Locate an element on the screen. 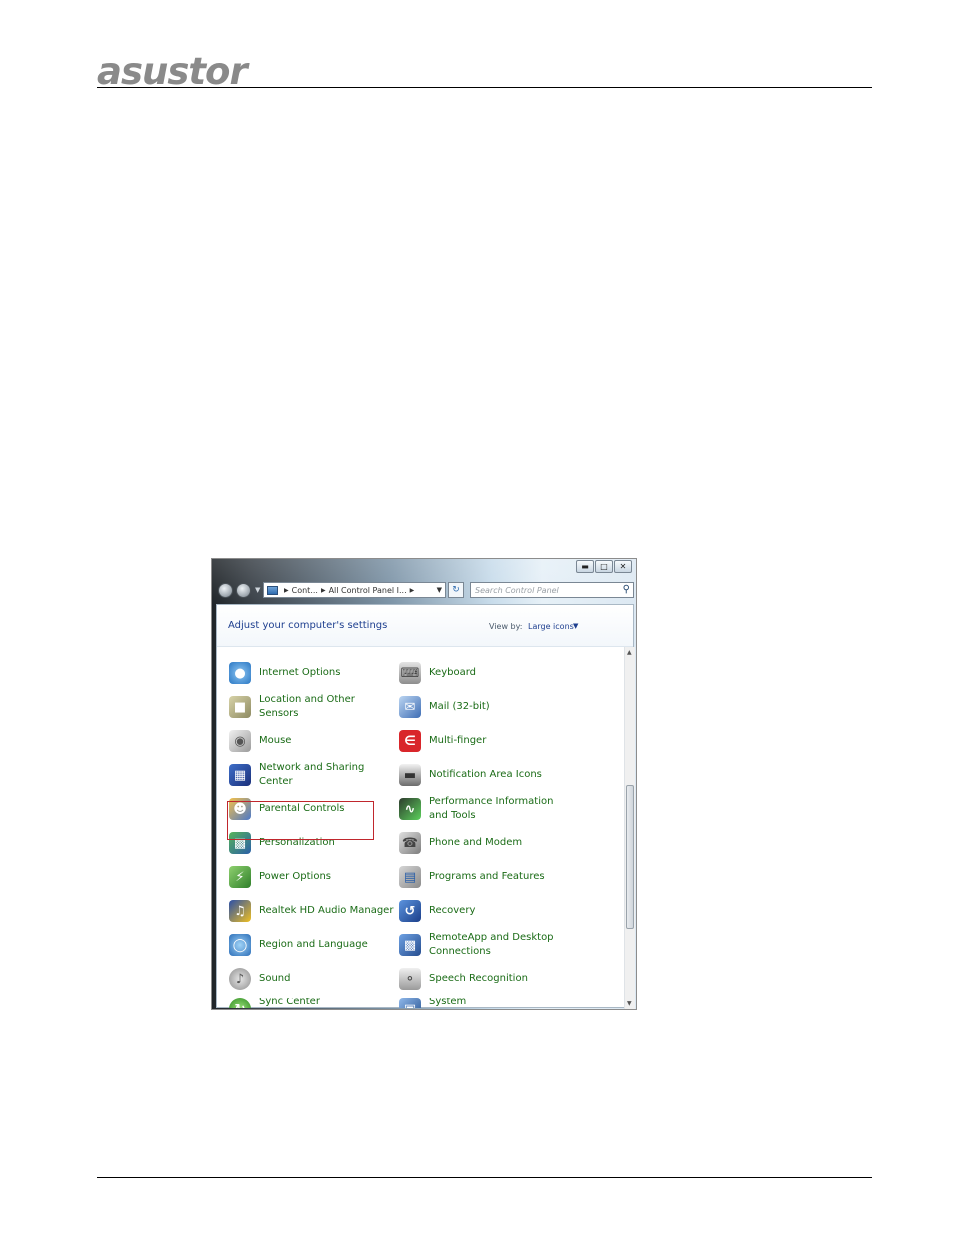  item-keyboard: ⌨ Keyboard is located at coordinates (437, 673).